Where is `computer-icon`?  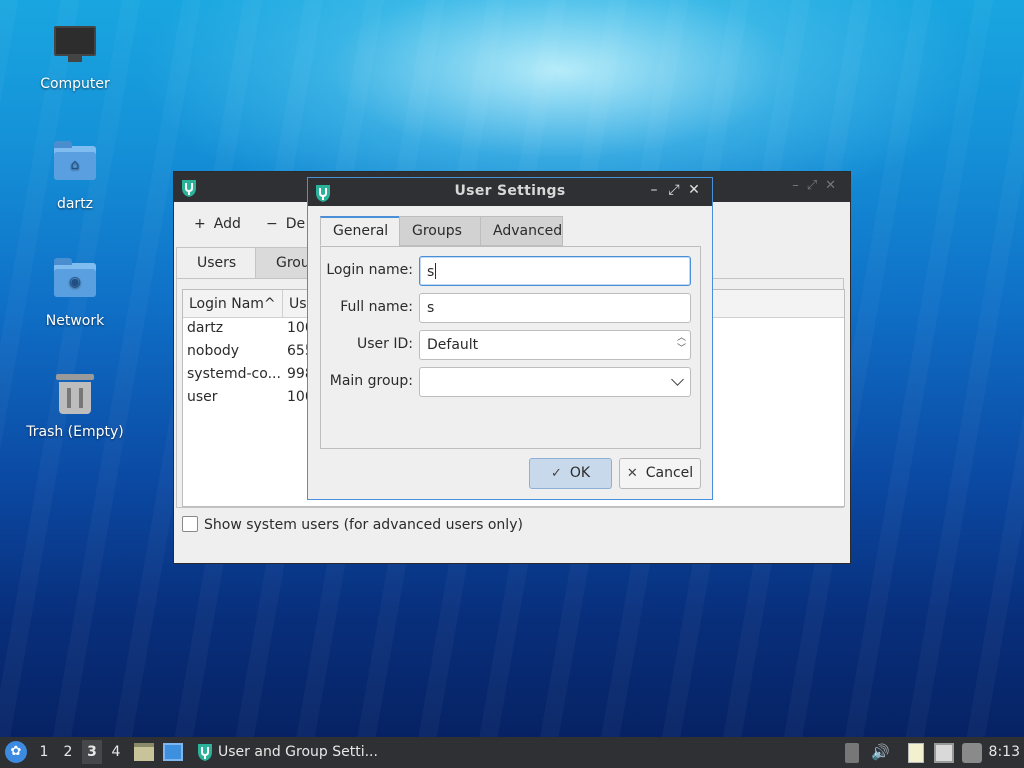
computer-icon is located at coordinates (75, 48).